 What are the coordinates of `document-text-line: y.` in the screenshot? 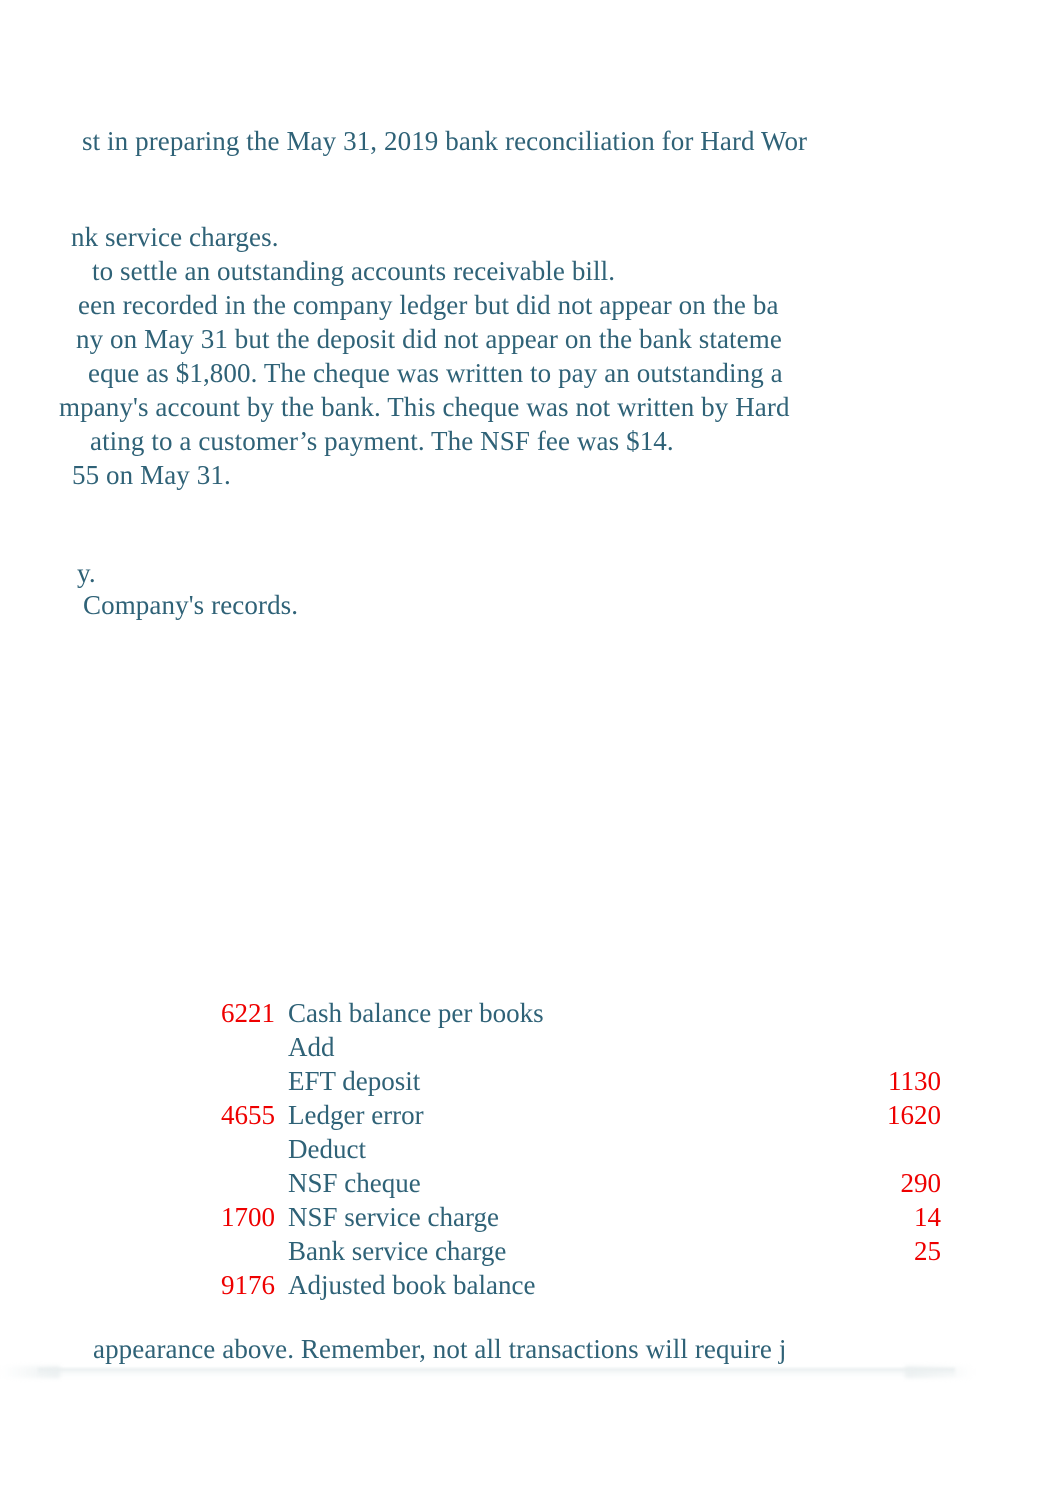 It's located at (86, 573).